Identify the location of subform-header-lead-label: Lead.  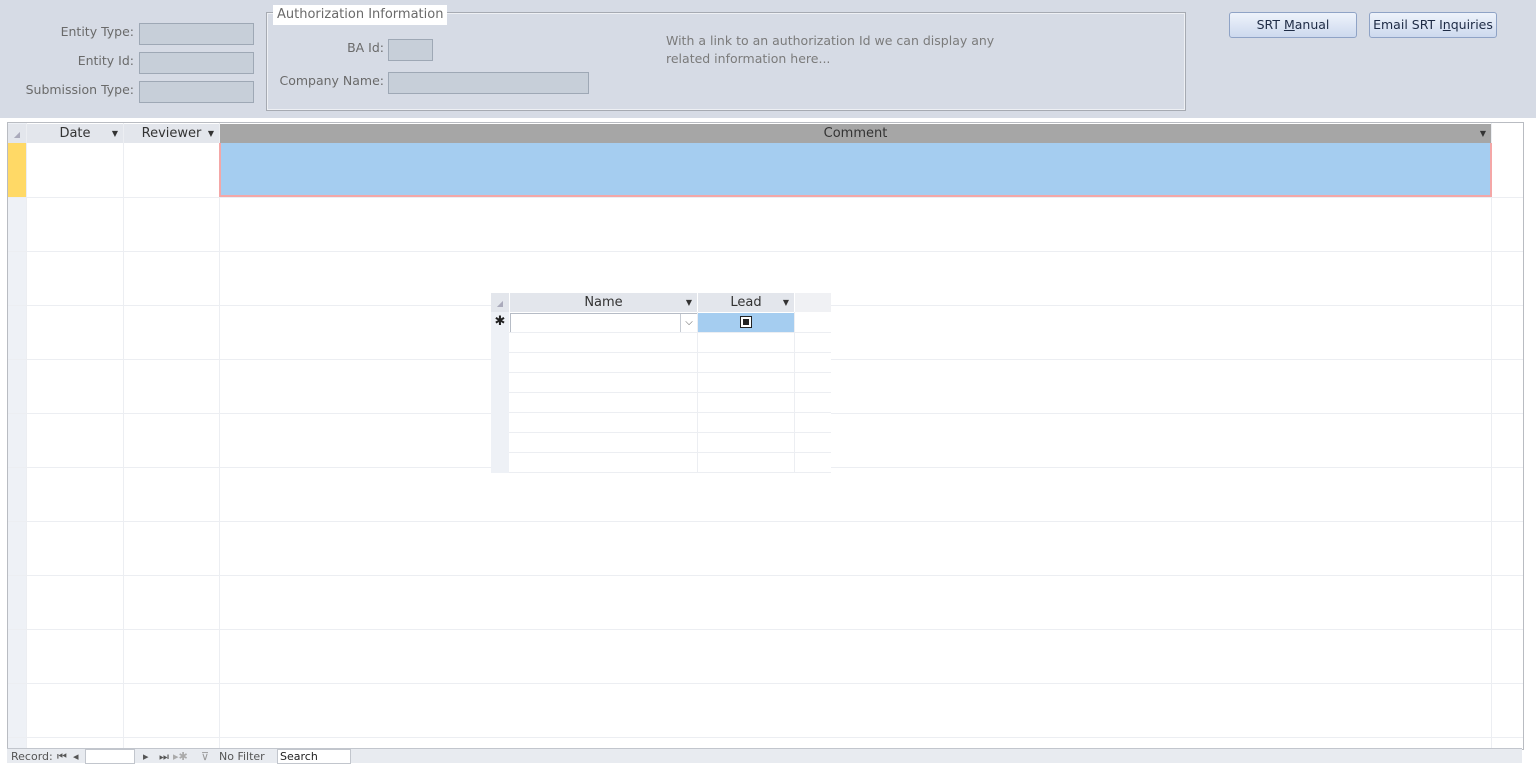
(746, 302).